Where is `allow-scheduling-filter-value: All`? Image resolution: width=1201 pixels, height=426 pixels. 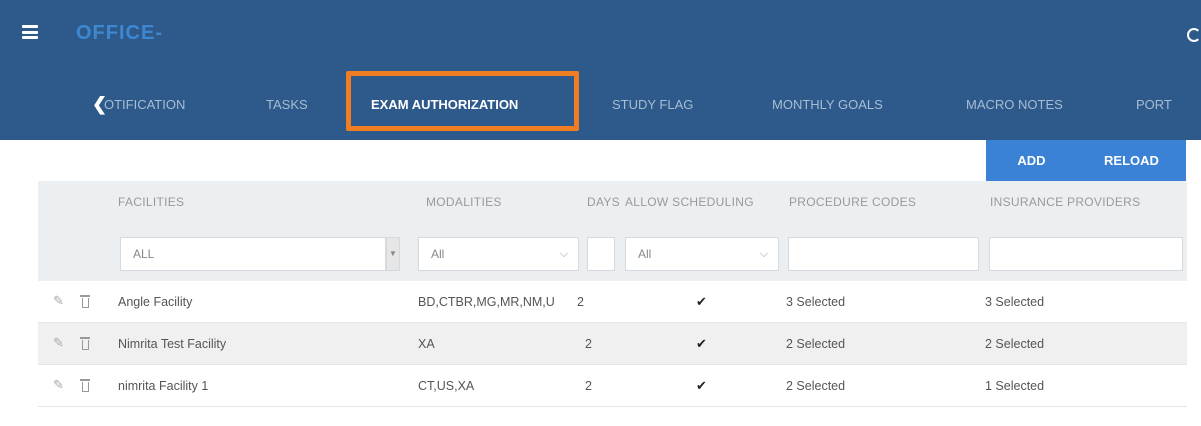 allow-scheduling-filter-value: All is located at coordinates (645, 254).